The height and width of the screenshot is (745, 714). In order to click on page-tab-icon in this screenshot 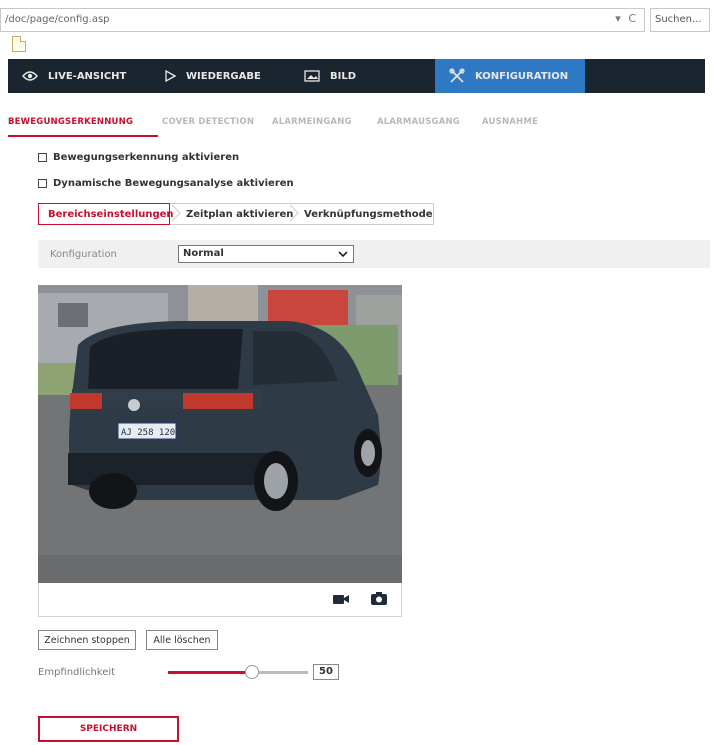, I will do `click(19, 44)`.